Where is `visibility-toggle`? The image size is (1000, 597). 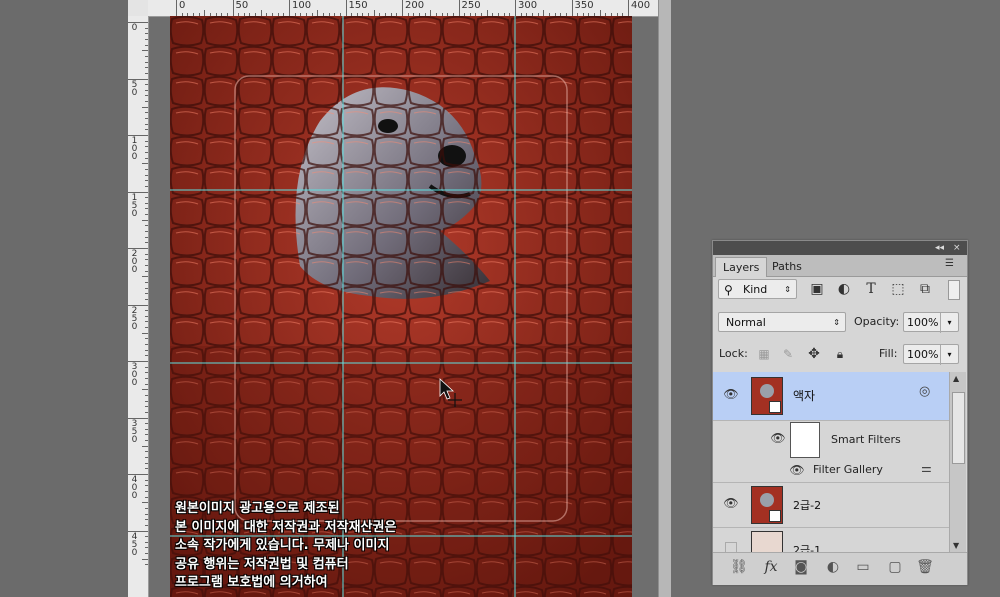 visibility-toggle is located at coordinates (731, 547).